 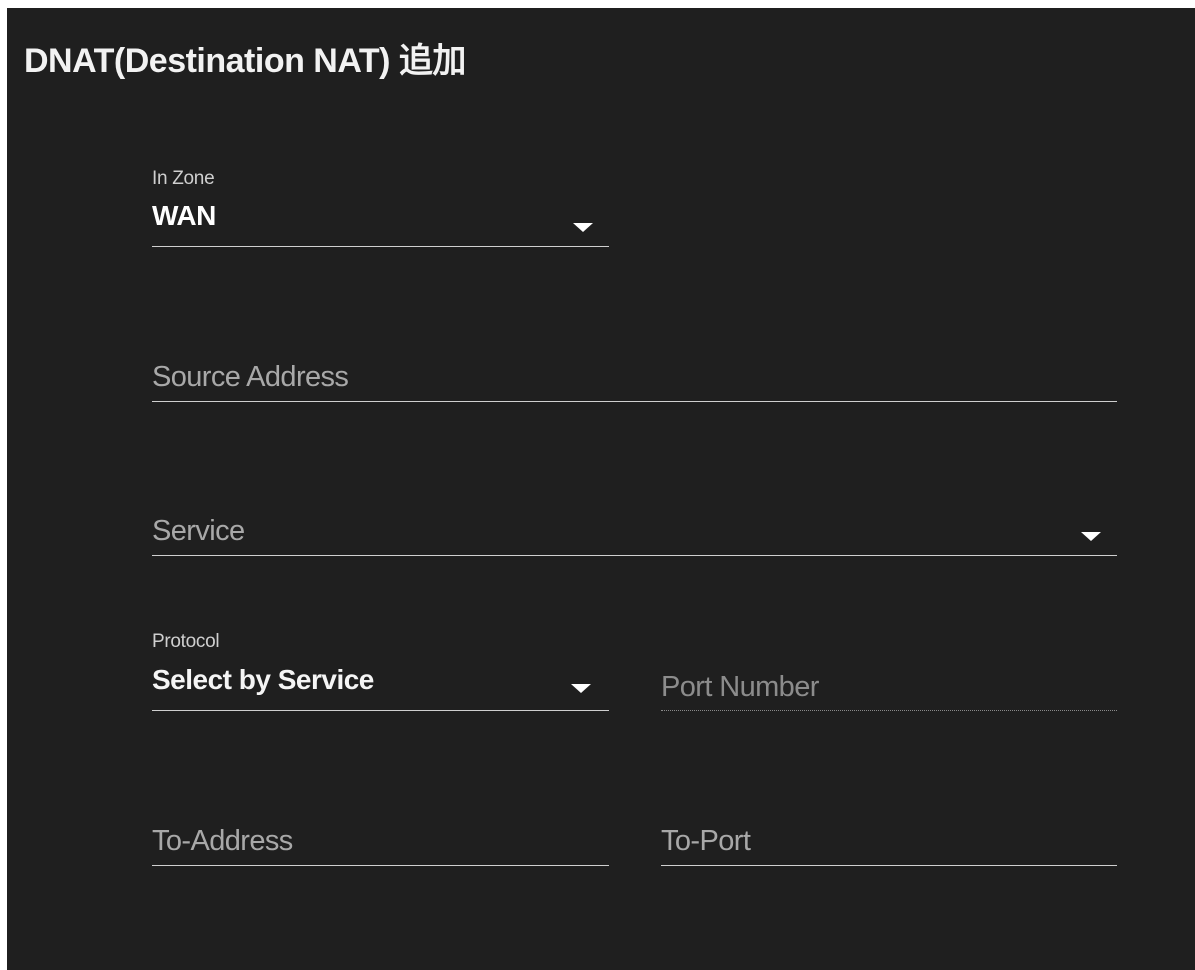 What do you see at coordinates (706, 841) in the screenshot?
I see `to-port-placeholder: To-Port` at bounding box center [706, 841].